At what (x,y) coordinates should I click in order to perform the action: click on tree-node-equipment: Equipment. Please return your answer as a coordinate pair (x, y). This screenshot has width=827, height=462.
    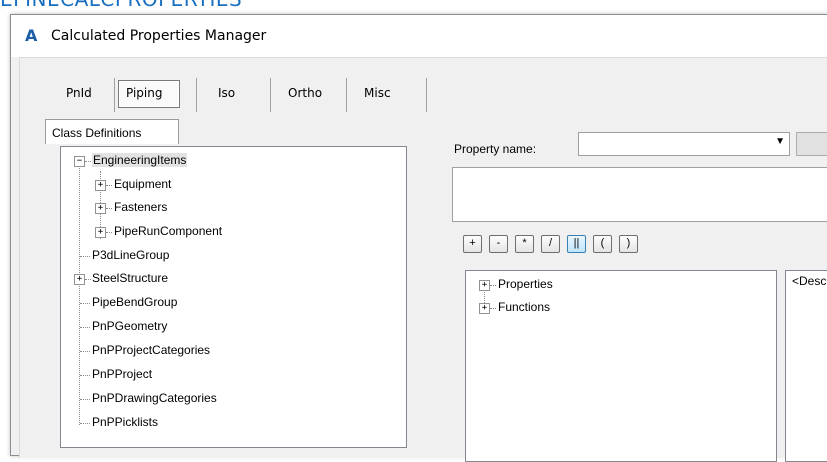
    Looking at the image, I should click on (142, 184).